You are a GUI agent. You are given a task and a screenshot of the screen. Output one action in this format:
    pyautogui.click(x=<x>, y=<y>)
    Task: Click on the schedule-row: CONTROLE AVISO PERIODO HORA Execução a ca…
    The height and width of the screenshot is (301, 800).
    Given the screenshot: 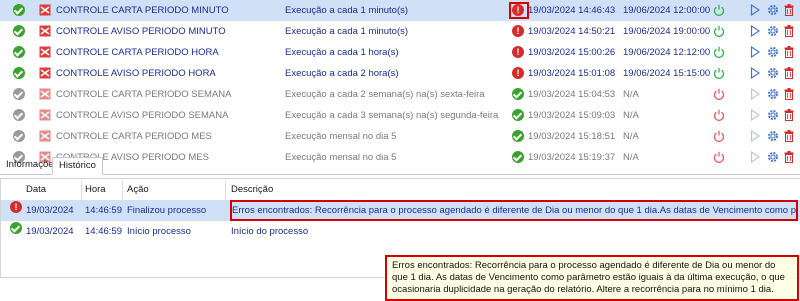 What is the action you would take?
    pyautogui.click(x=400, y=73)
    